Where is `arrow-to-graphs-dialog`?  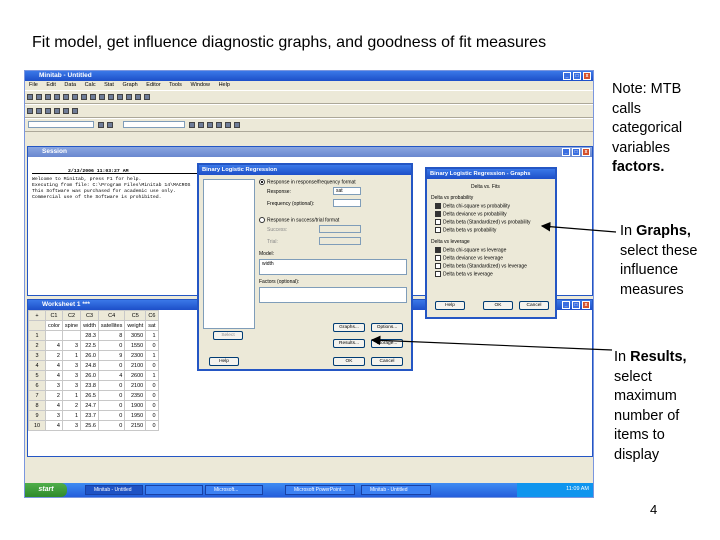
arrow-to-graphs-dialog is located at coordinates (578, 227).